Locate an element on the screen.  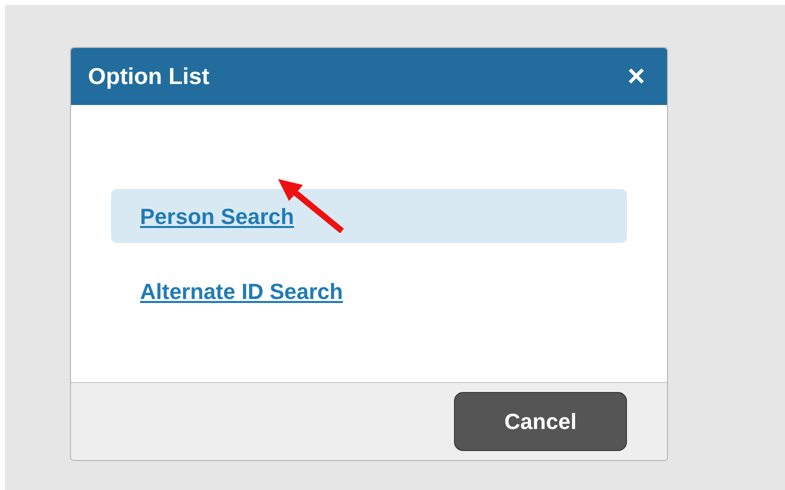
option-link: Alternate ID Search is located at coordinates (241, 291).